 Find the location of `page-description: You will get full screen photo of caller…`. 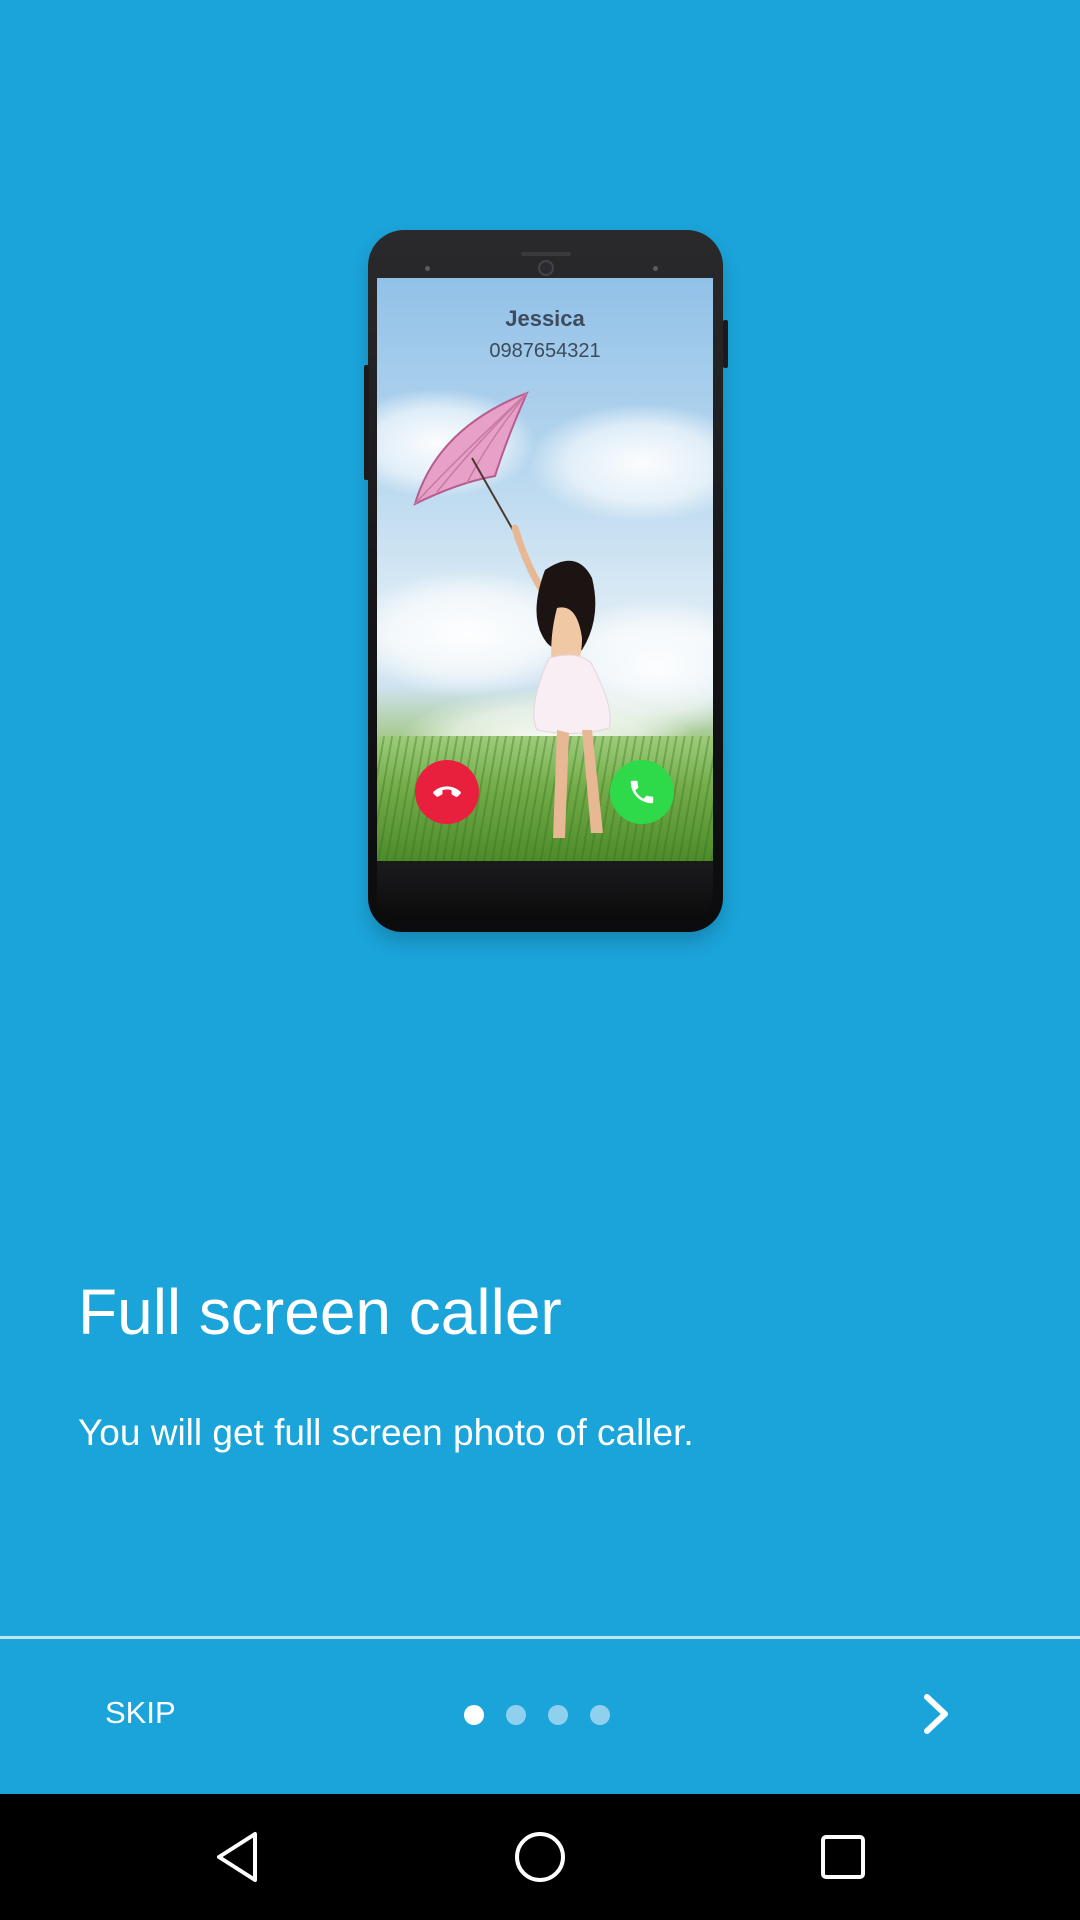

page-description: You will get full screen photo of caller… is located at coordinates (386, 1432).